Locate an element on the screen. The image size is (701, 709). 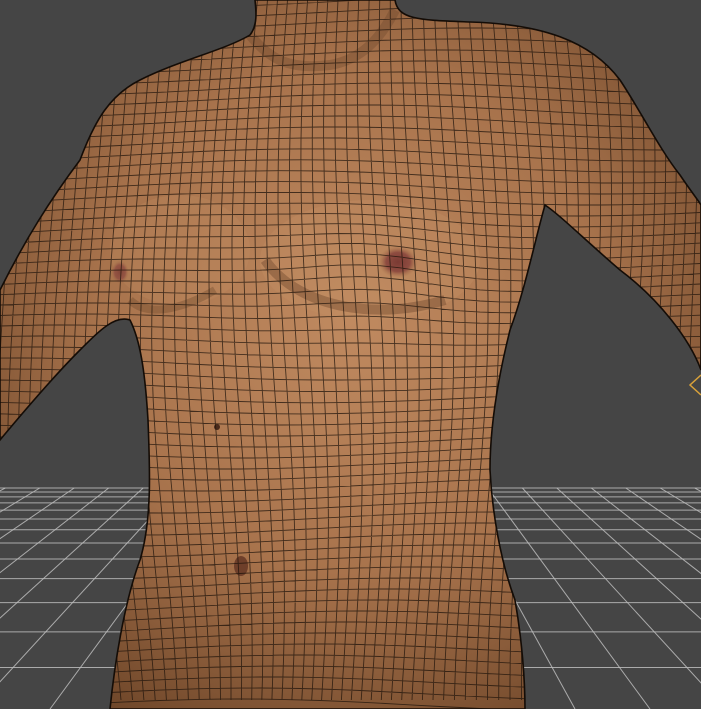
nipple-left is located at coordinates (120, 272).